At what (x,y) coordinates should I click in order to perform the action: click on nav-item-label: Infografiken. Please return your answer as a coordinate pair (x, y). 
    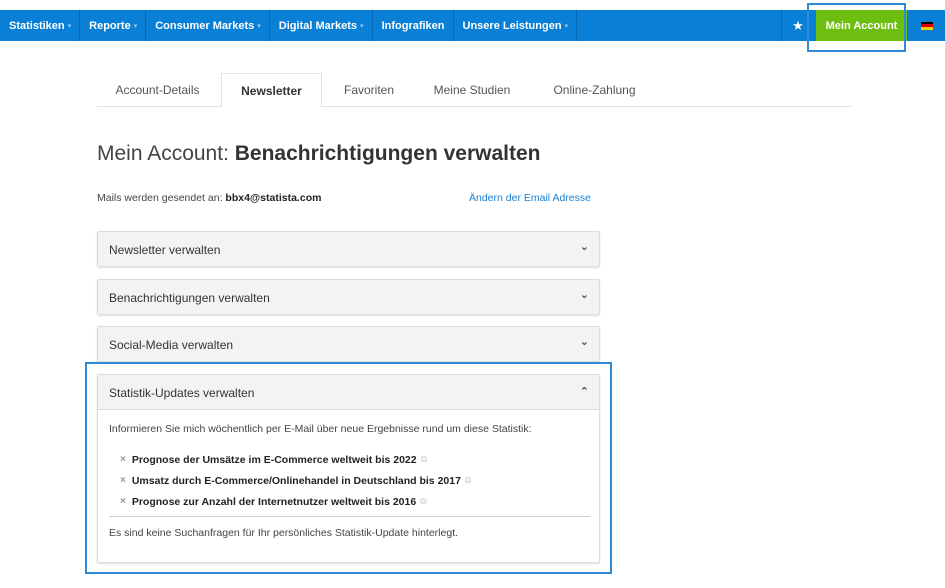
    Looking at the image, I should click on (413, 25).